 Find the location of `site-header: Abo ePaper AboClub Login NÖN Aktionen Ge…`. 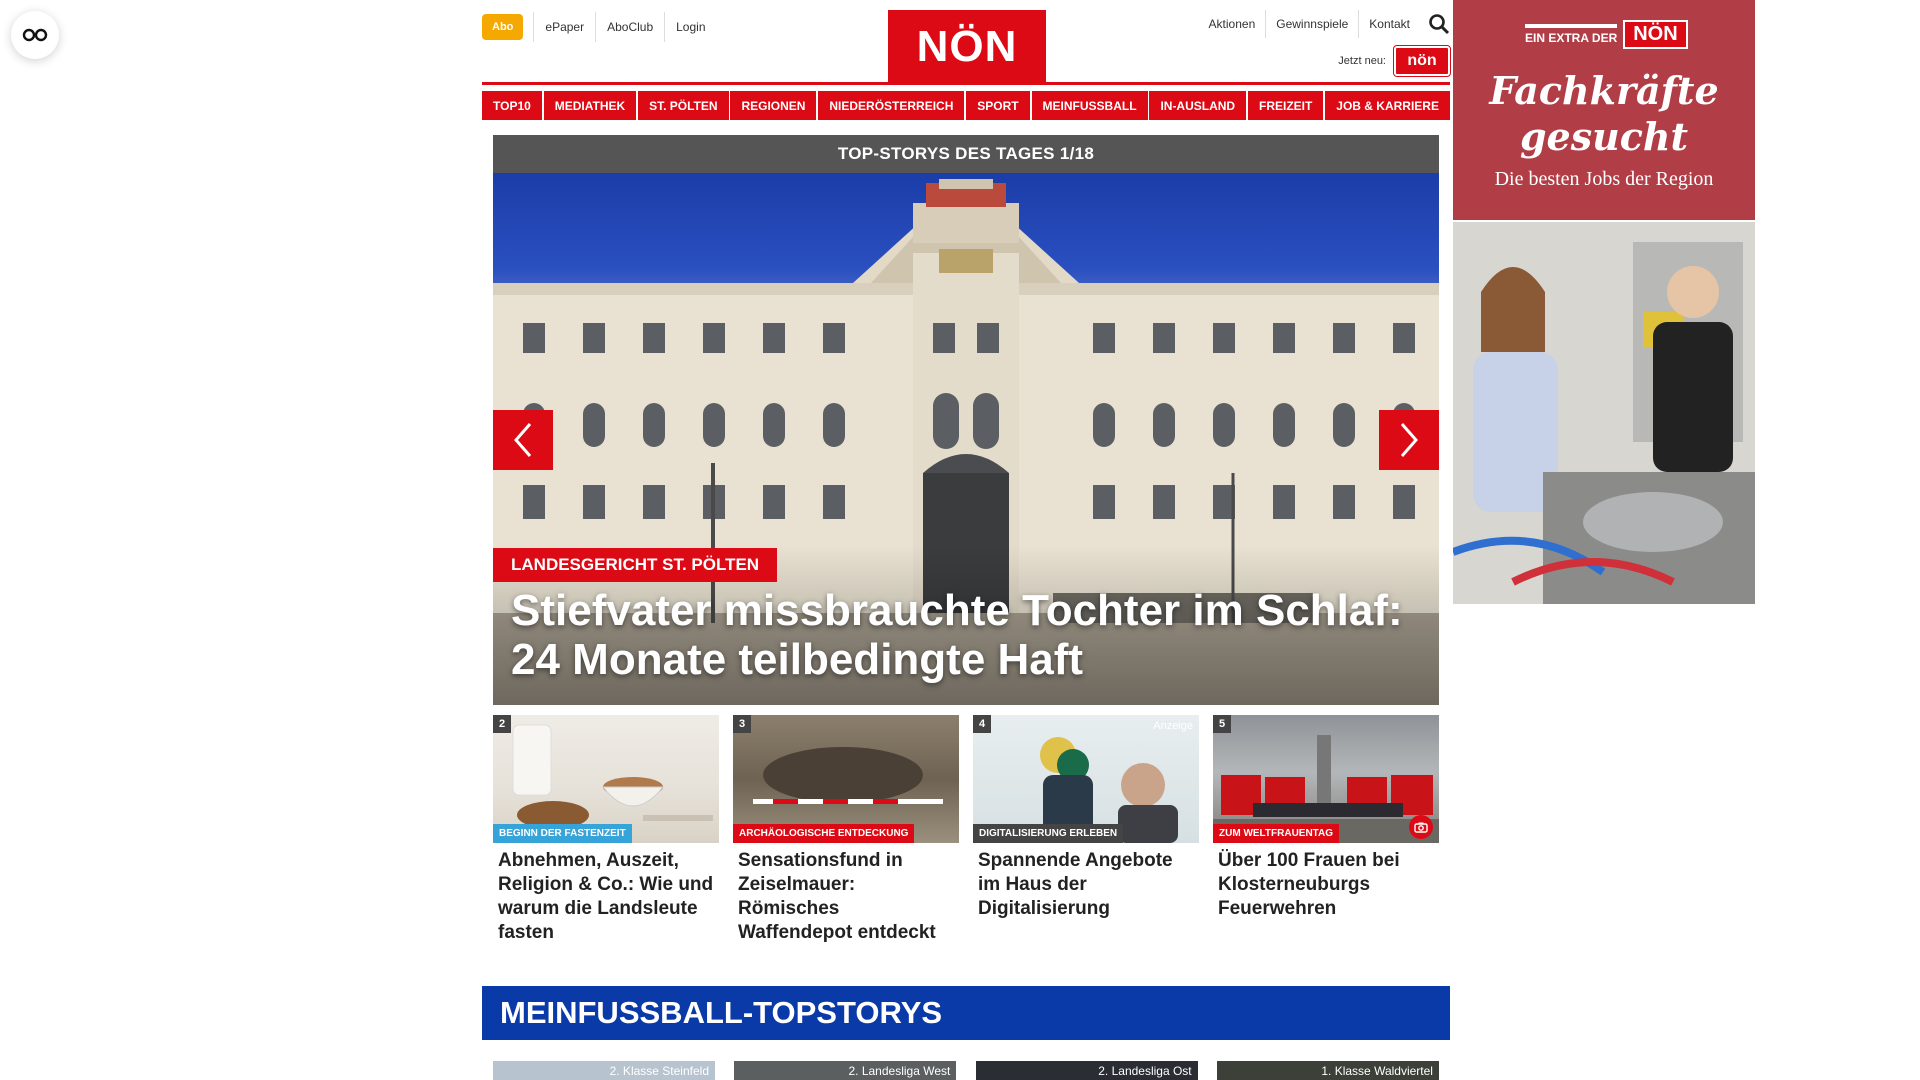

site-header: Abo ePaper AboClub Login NÖN Aktionen Ge… is located at coordinates (966, 42).